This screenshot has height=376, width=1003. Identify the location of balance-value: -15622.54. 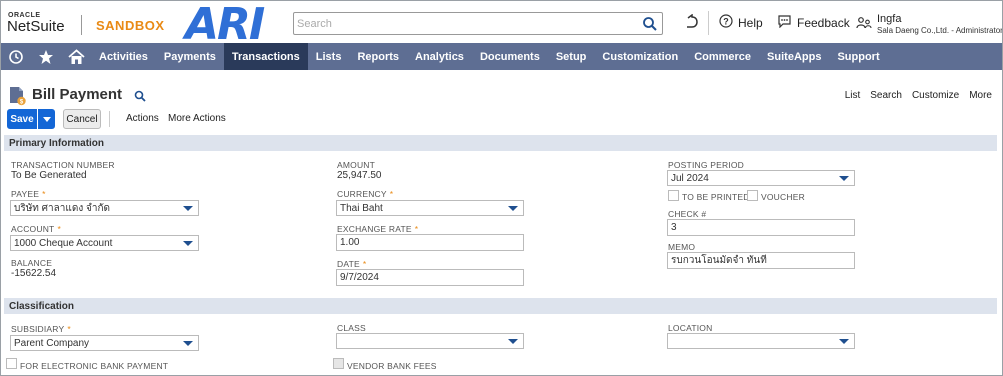
(34, 273).